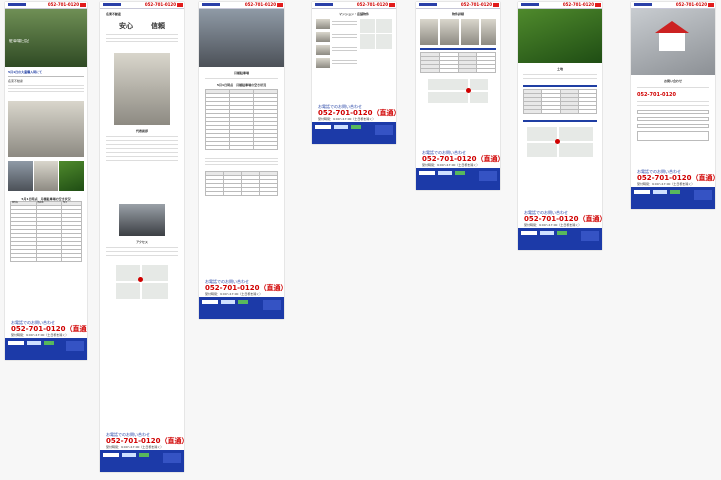  Describe the element at coordinates (560, 101) in the screenshot. I see `land-table` at that location.